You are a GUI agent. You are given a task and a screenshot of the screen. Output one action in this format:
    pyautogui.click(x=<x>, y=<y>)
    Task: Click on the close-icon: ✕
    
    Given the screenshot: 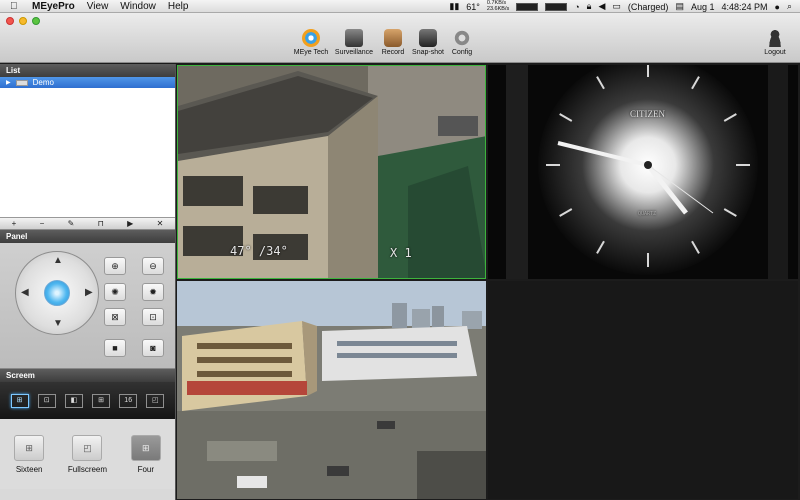 What is the action you would take?
    pyautogui.click(x=160, y=223)
    